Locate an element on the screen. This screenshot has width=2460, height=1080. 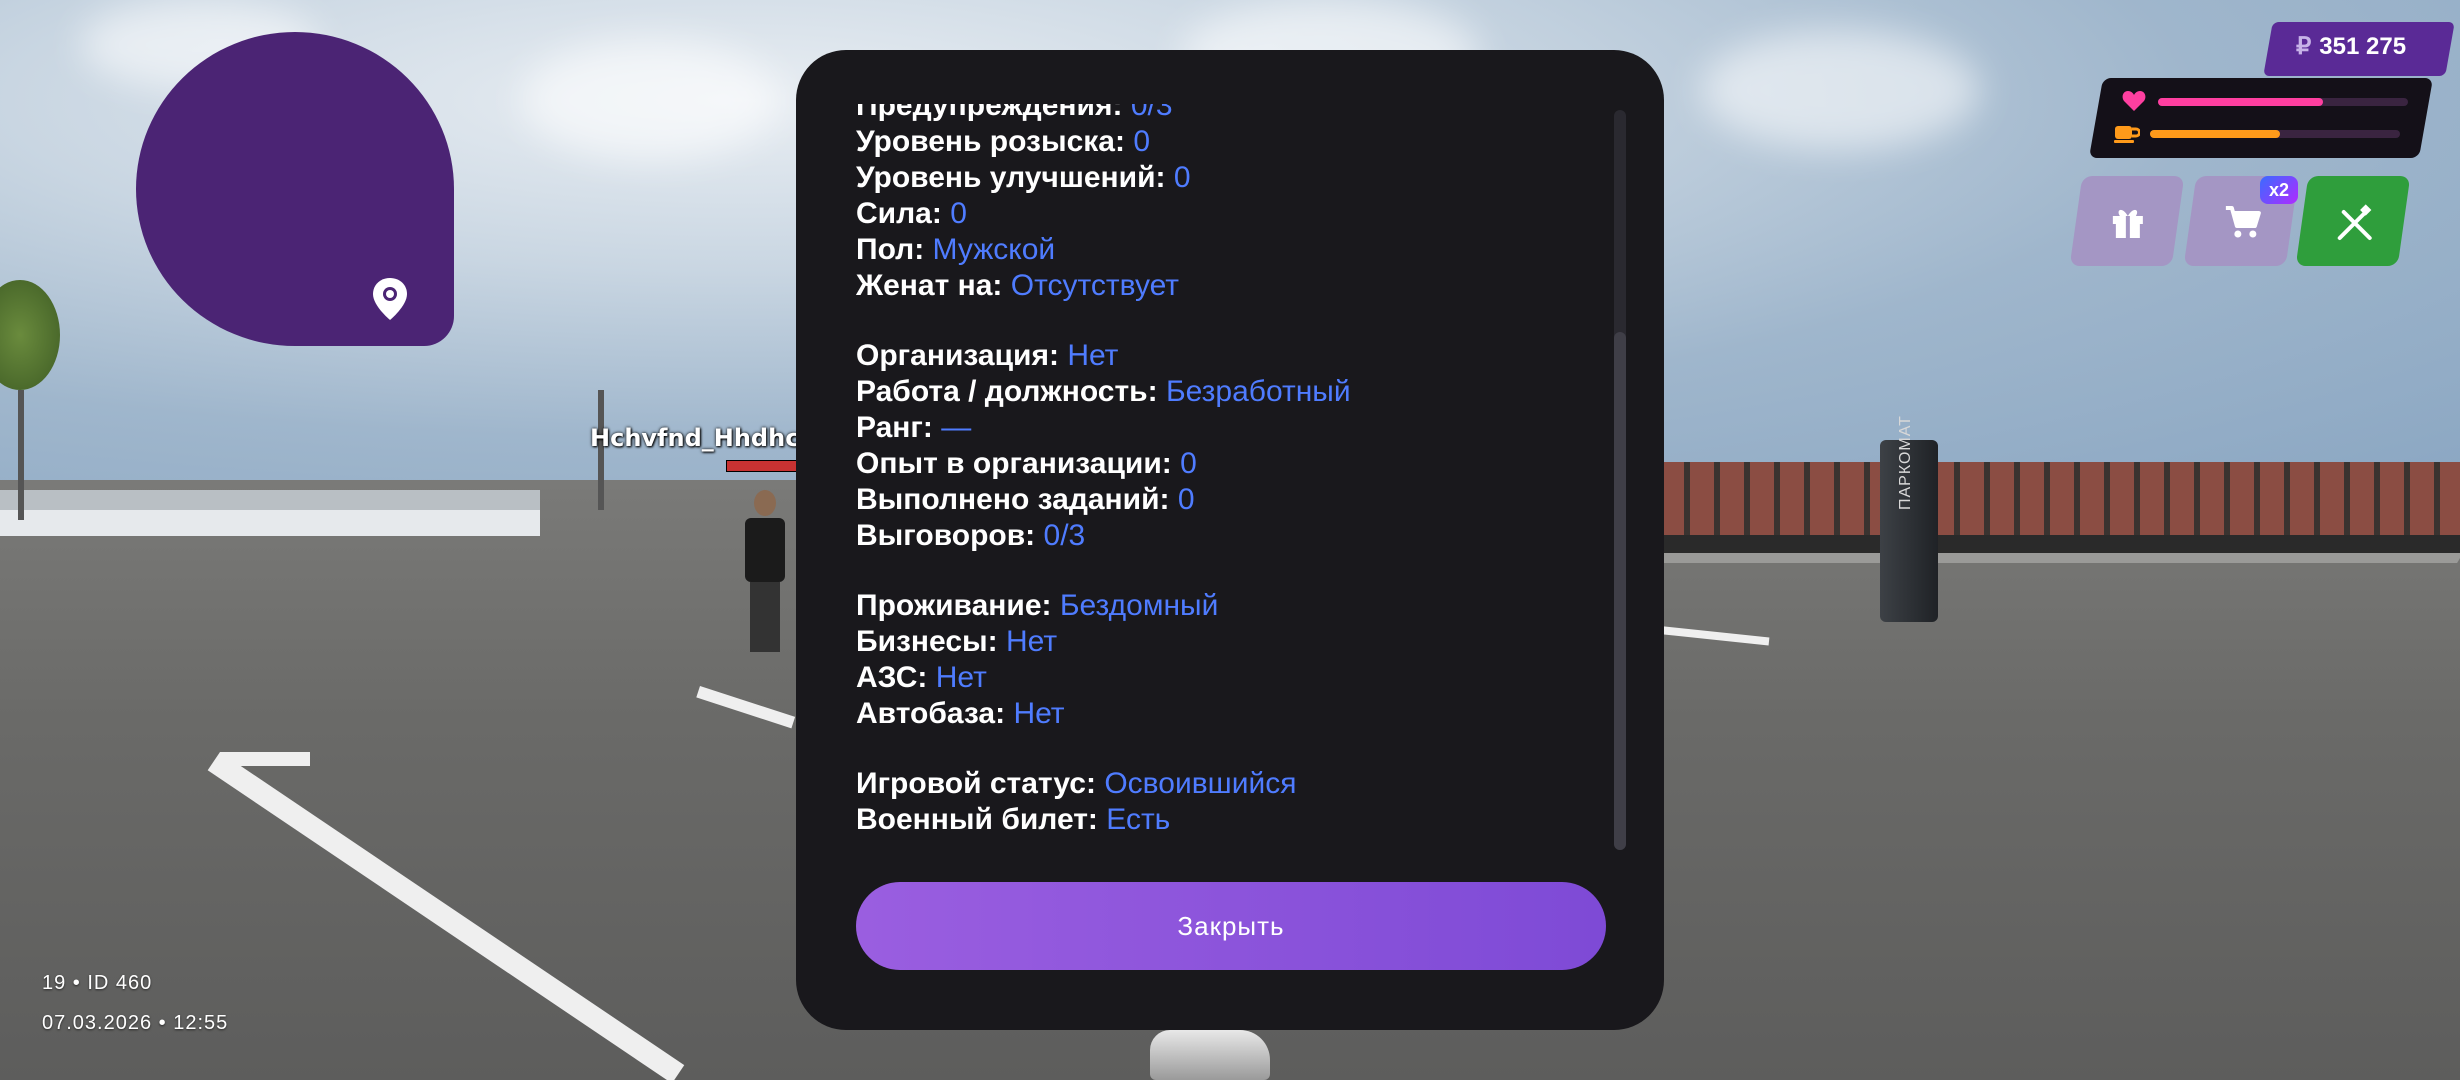
stat-row: Работа / должность: Безработный is located at coordinates (1103, 392).